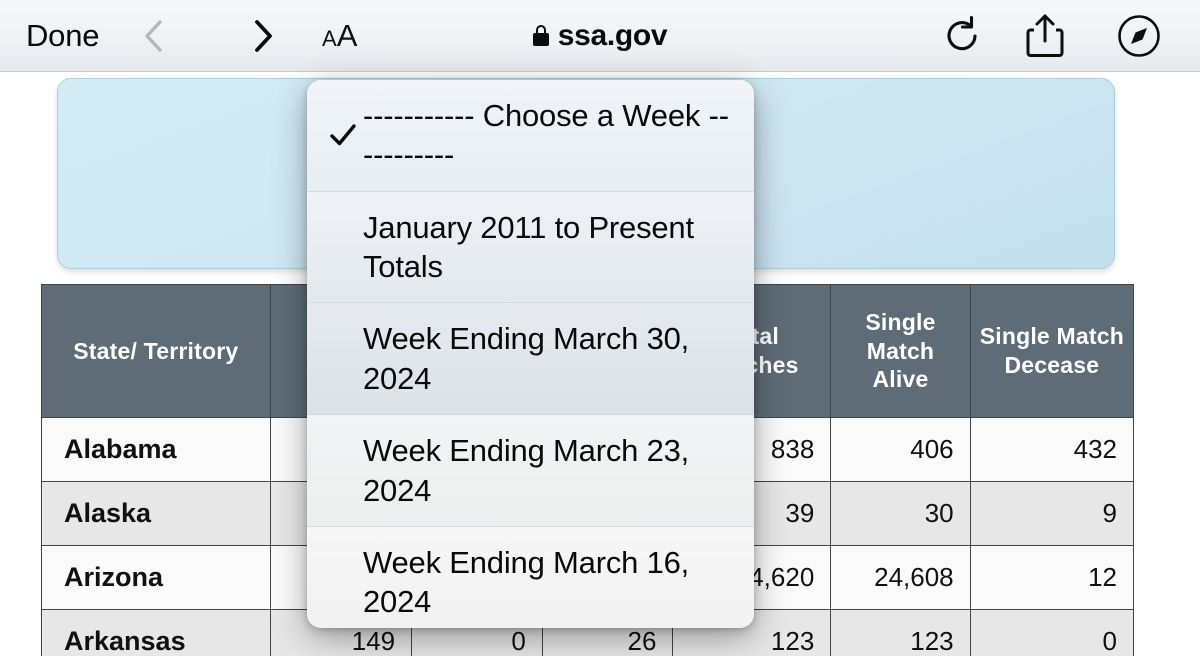  I want to click on text-size-button: AA, so click(339, 36).